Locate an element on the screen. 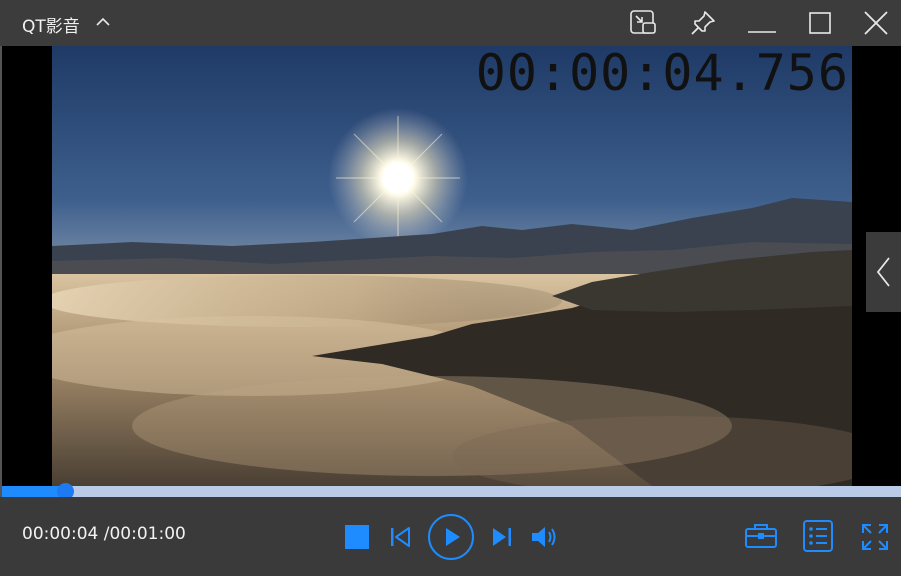  pin-button is located at coordinates (703, 23).